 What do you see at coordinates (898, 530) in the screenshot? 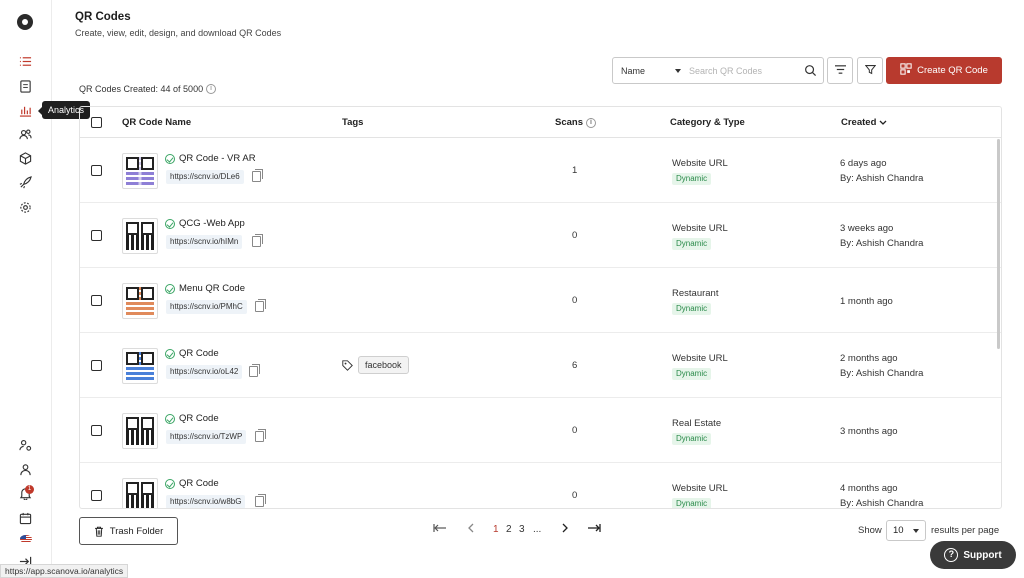
I see `per-page-value: 10` at bounding box center [898, 530].